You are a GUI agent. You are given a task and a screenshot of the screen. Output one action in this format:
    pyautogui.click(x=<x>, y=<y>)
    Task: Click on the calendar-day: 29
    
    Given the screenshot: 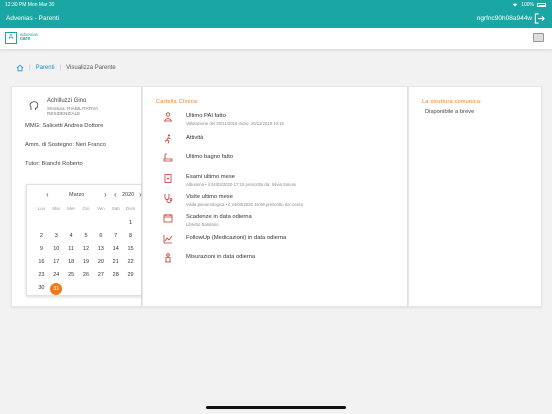 What is the action you would take?
    pyautogui.click(x=130, y=275)
    